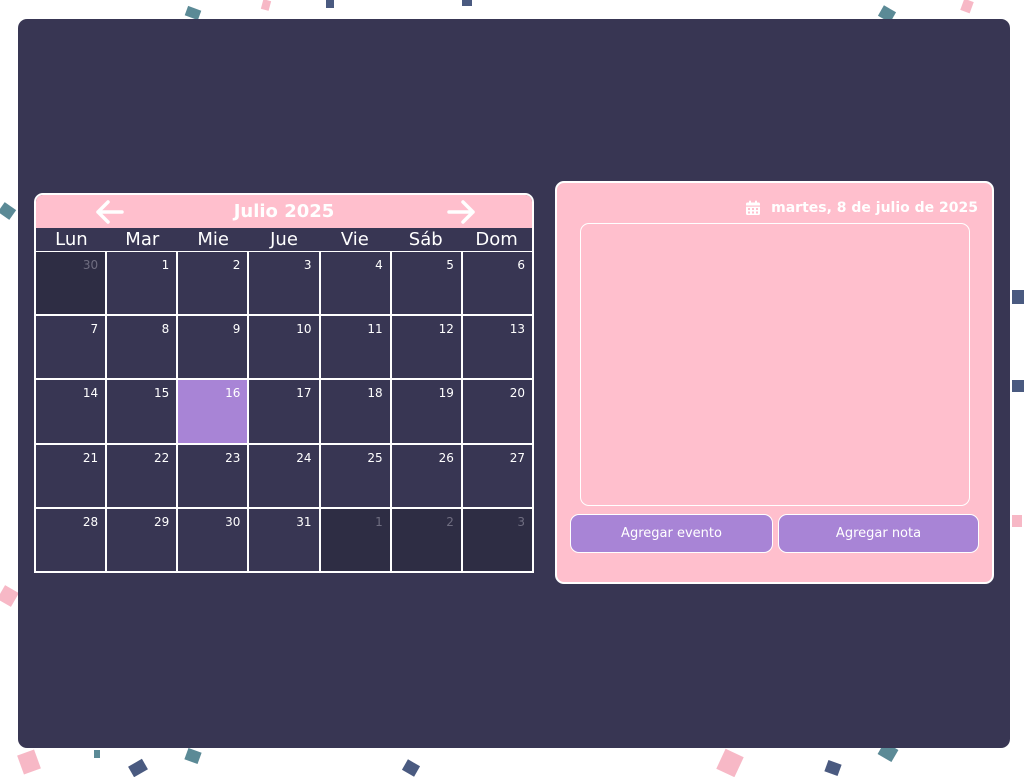 The width and height of the screenshot is (1024, 777). What do you see at coordinates (213, 539) in the screenshot?
I see `day-cell: 30` at bounding box center [213, 539].